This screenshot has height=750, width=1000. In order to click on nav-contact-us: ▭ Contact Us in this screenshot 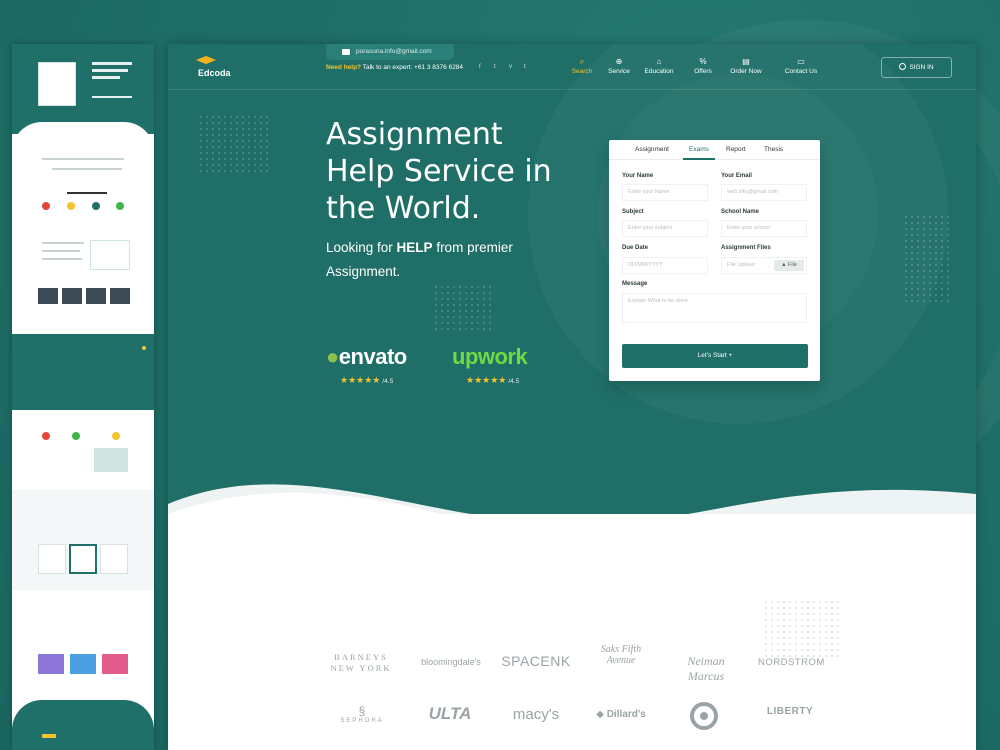, I will do `click(801, 70)`.